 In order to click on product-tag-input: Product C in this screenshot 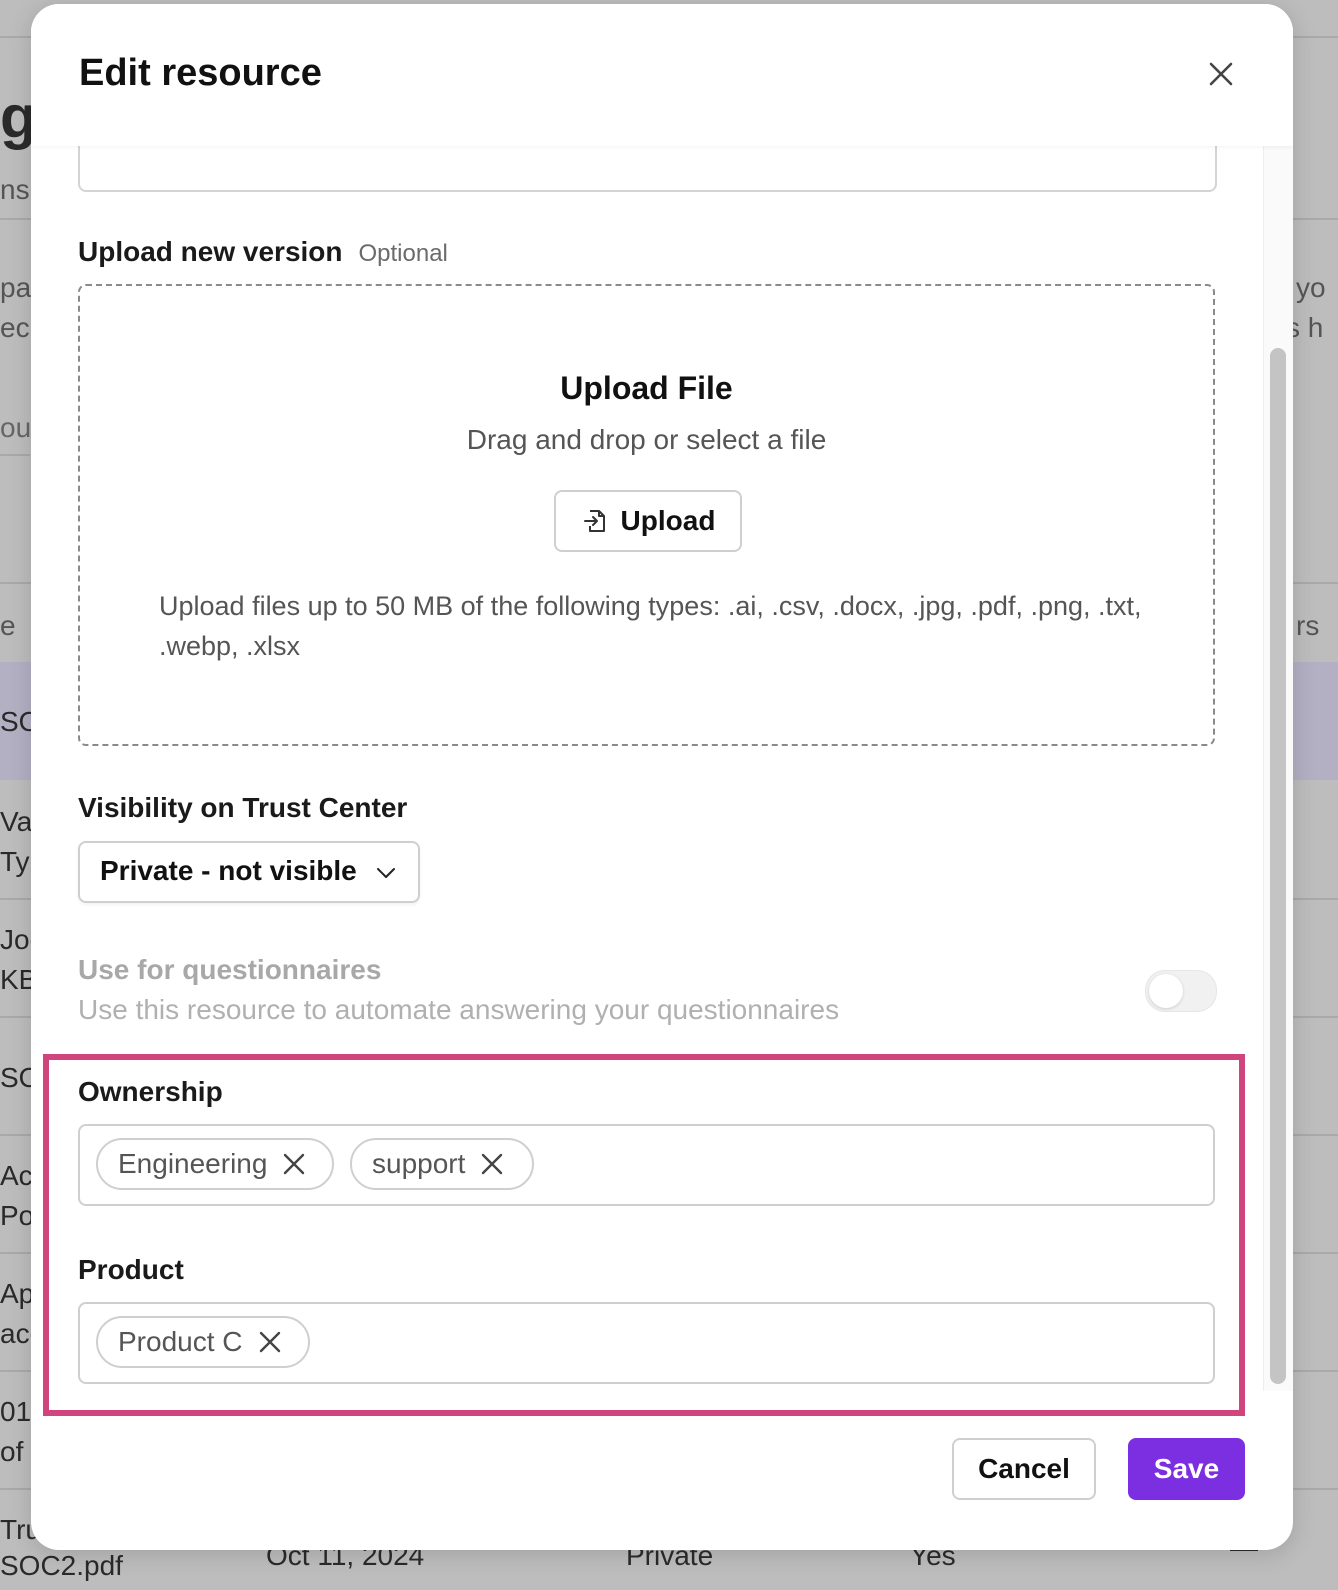, I will do `click(646, 1343)`.